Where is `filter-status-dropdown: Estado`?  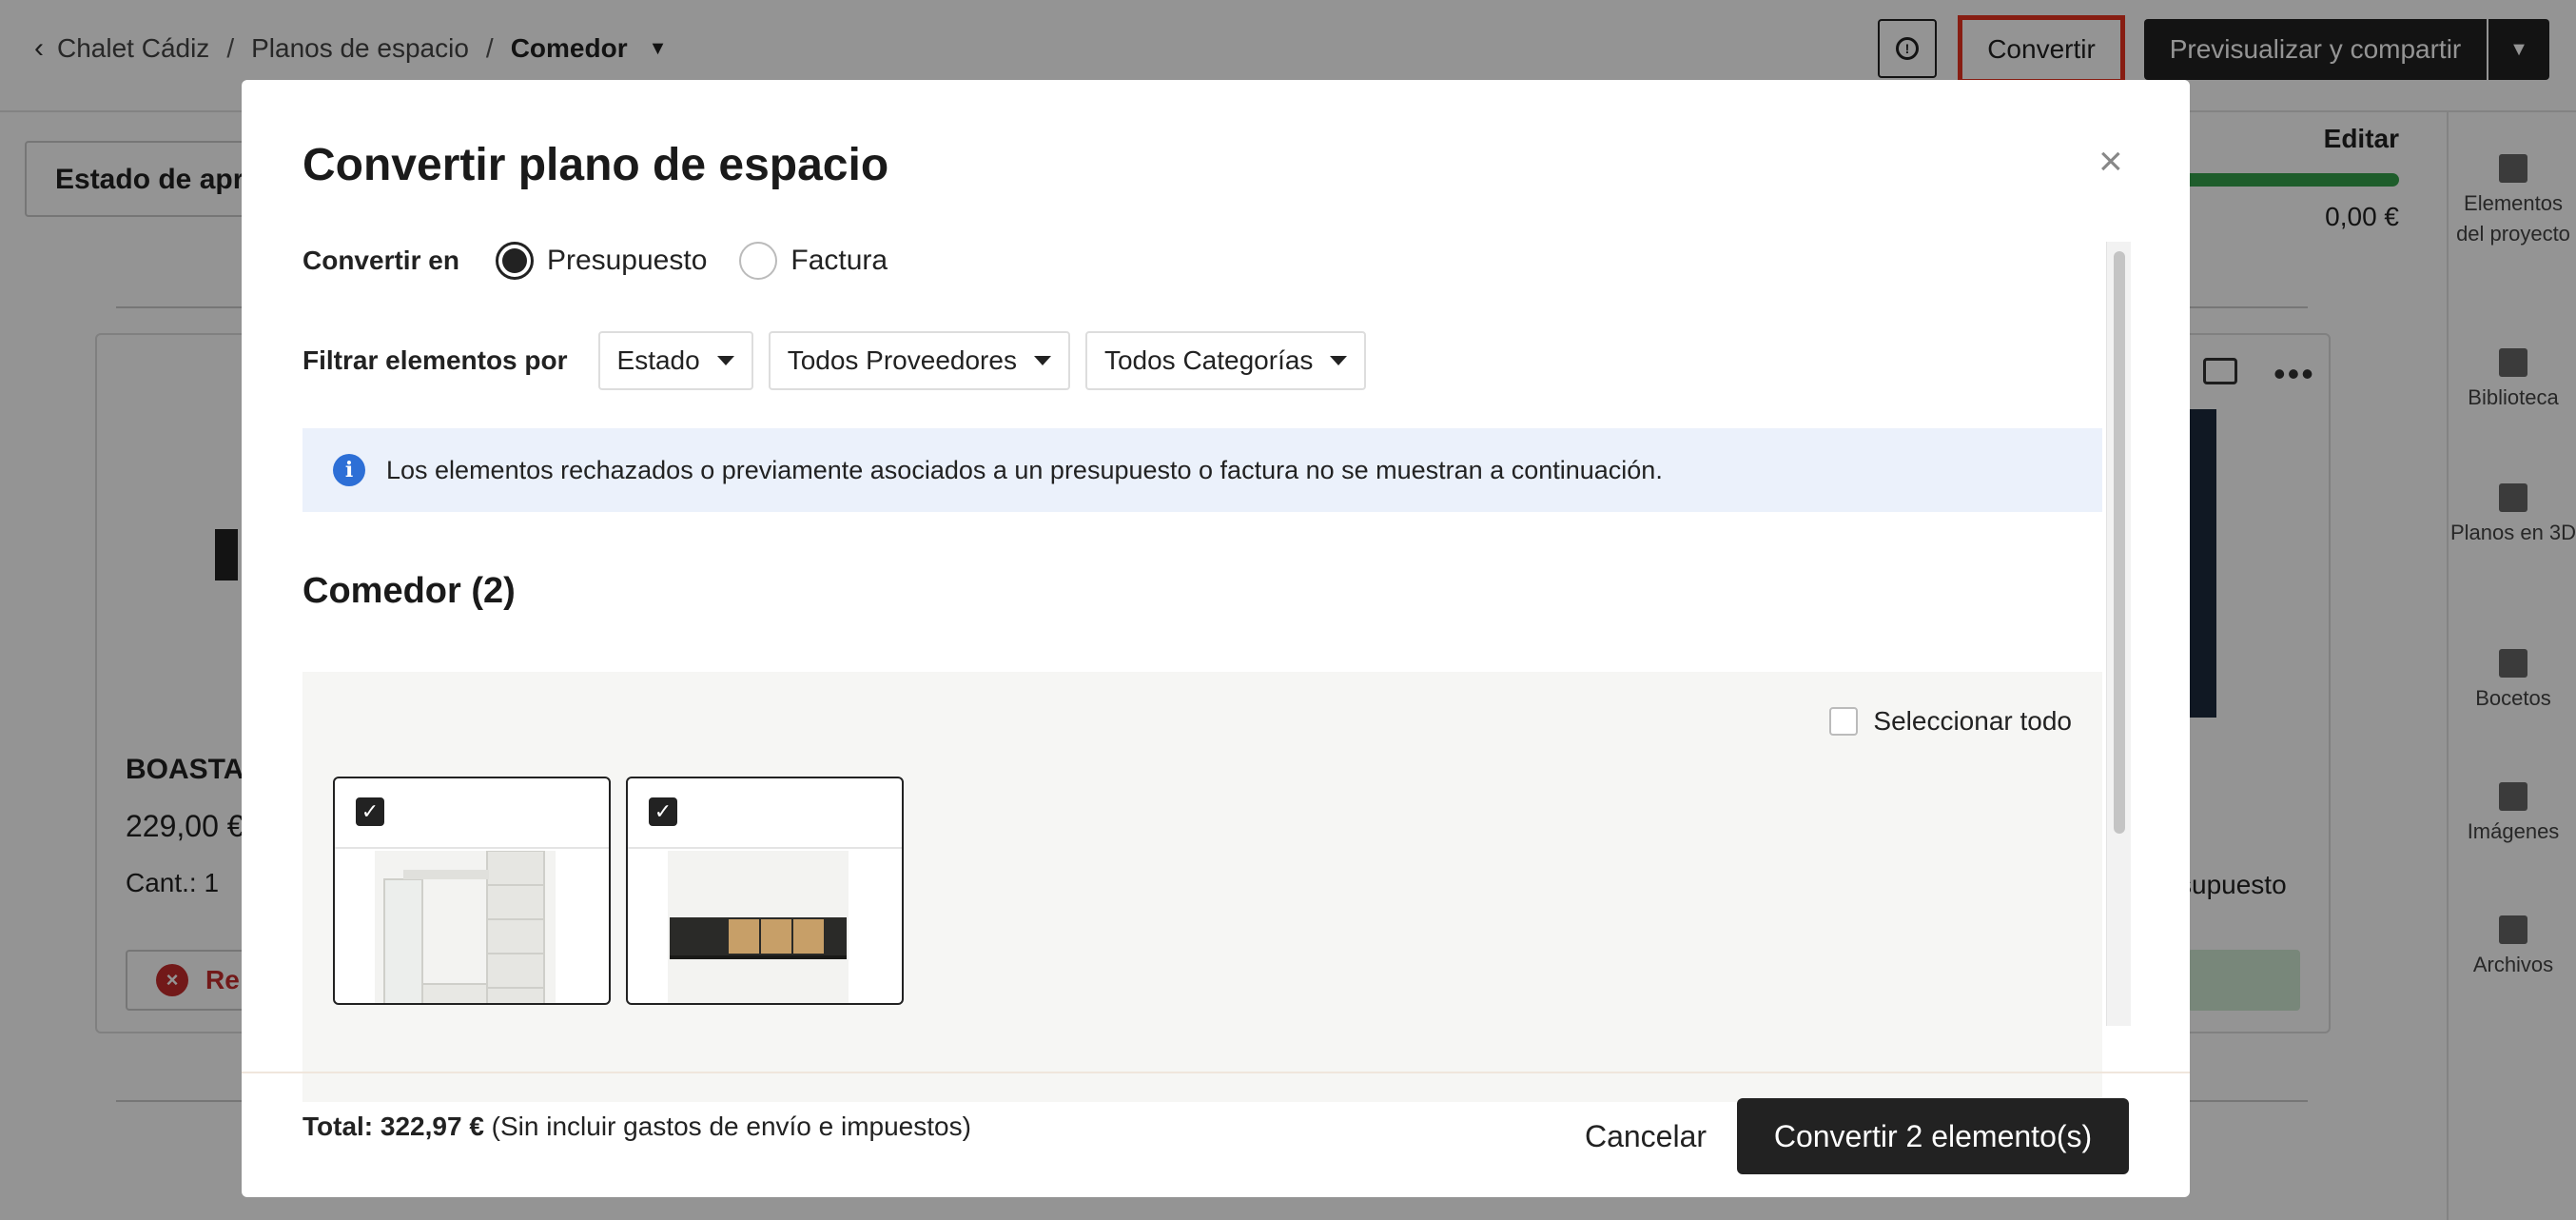 filter-status-dropdown: Estado is located at coordinates (675, 360).